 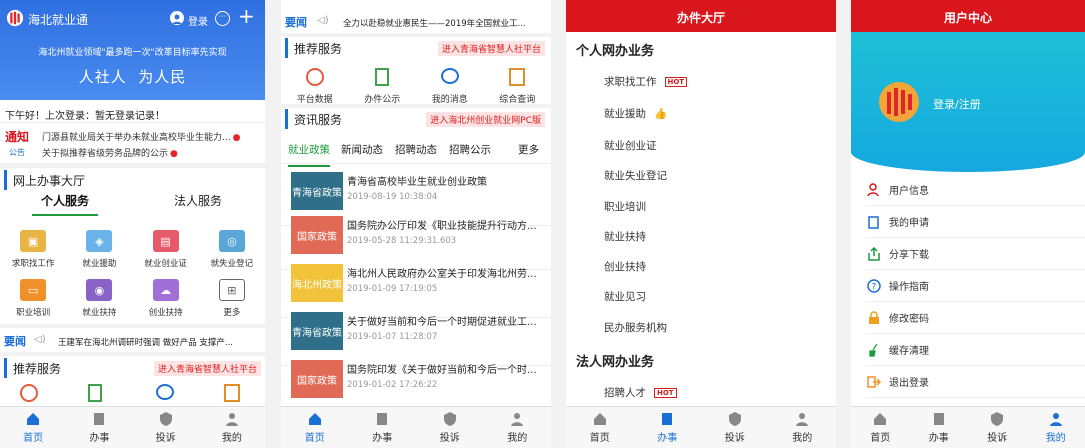 What do you see at coordinates (485, 119) in the screenshot?
I see `info-link: 进入海北州创业就业网PC版` at bounding box center [485, 119].